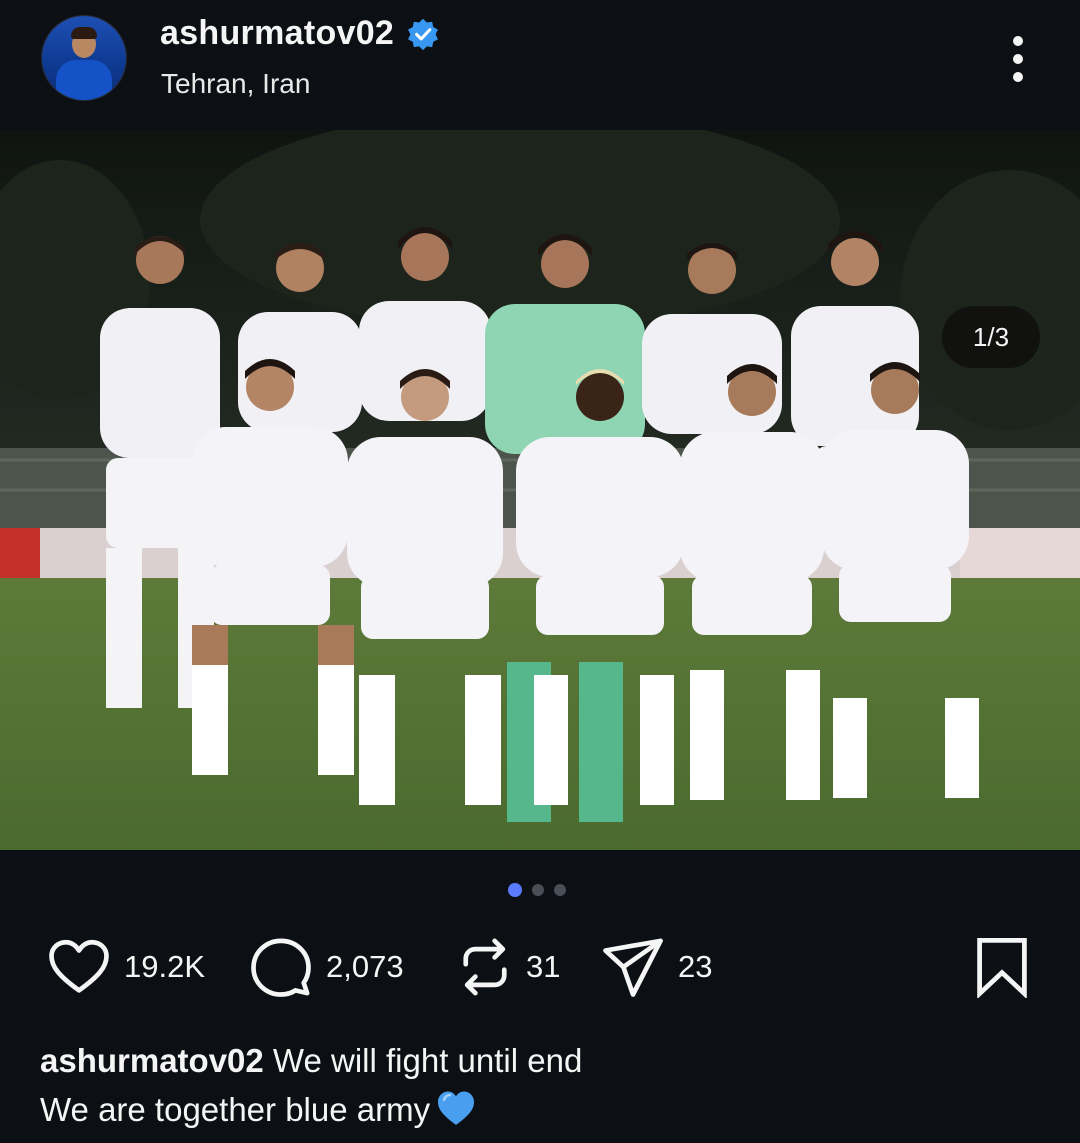 Image resolution: width=1080 pixels, height=1143 pixels. What do you see at coordinates (540, 1109) in the screenshot?
I see `caption-line-2: We are together blue army` at bounding box center [540, 1109].